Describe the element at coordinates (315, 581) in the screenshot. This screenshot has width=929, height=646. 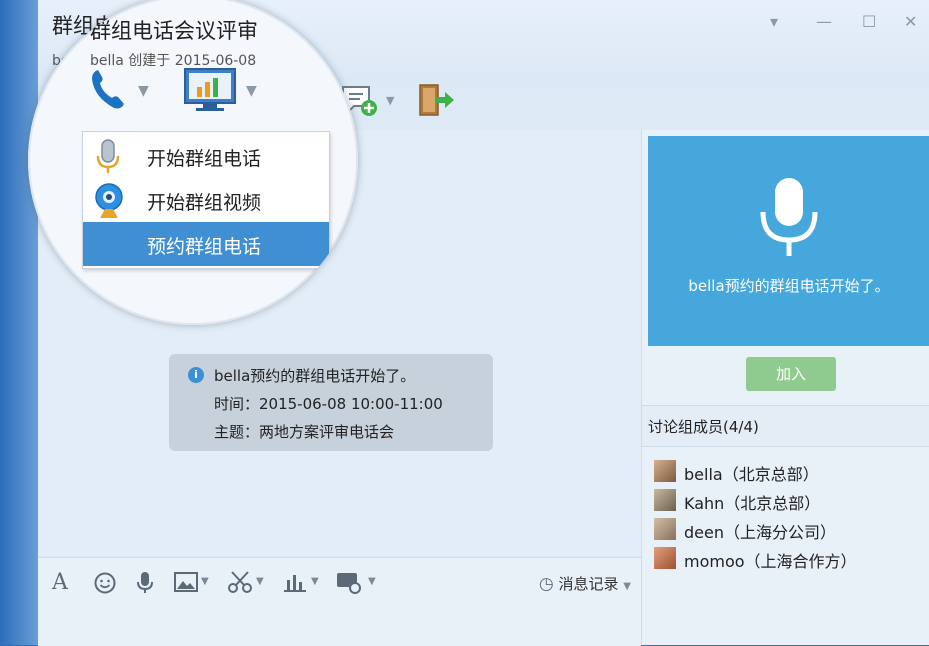
I see `chart-caret-icon: ▼` at that location.